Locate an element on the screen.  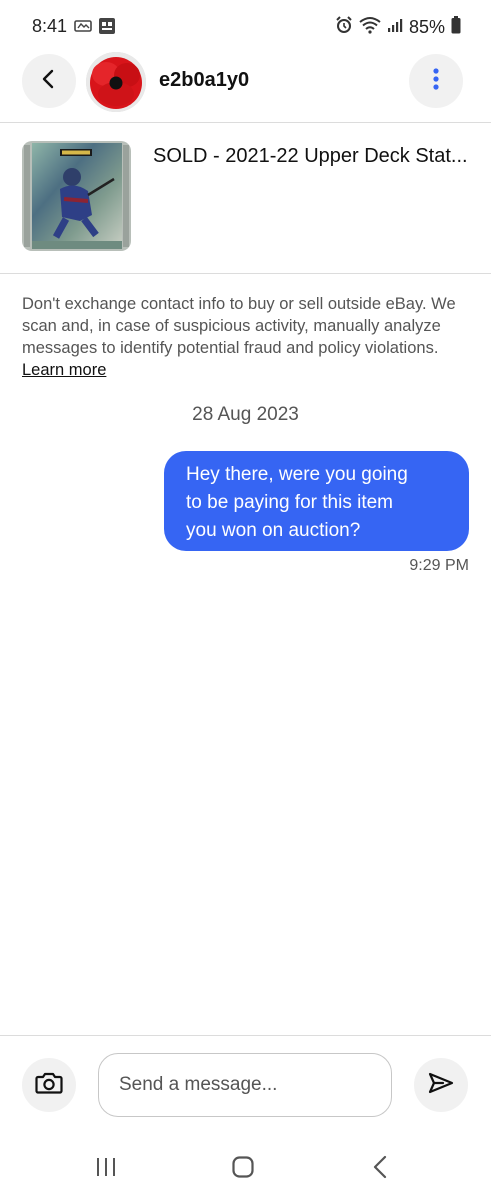
alarm-icon is located at coordinates (344, 27).